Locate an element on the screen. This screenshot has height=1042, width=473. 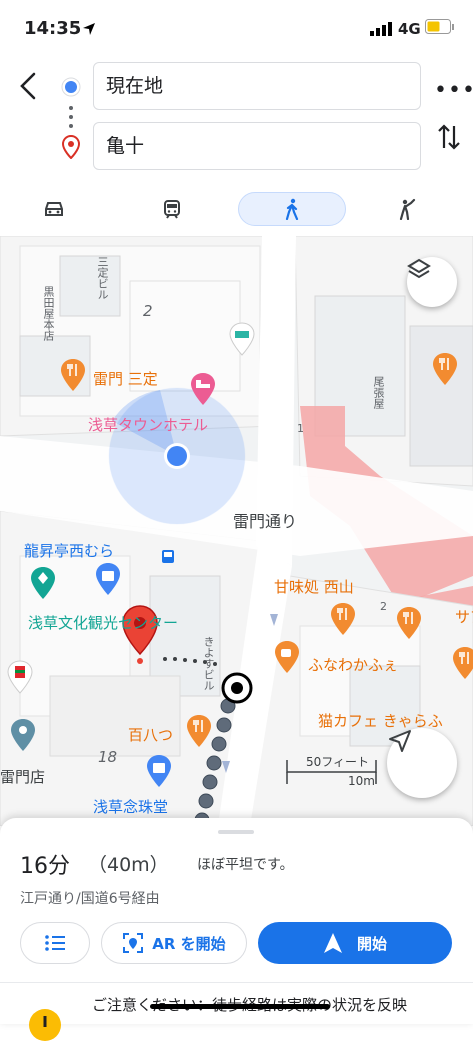
building-label: 三定ビル is located at coordinates (102, 278).